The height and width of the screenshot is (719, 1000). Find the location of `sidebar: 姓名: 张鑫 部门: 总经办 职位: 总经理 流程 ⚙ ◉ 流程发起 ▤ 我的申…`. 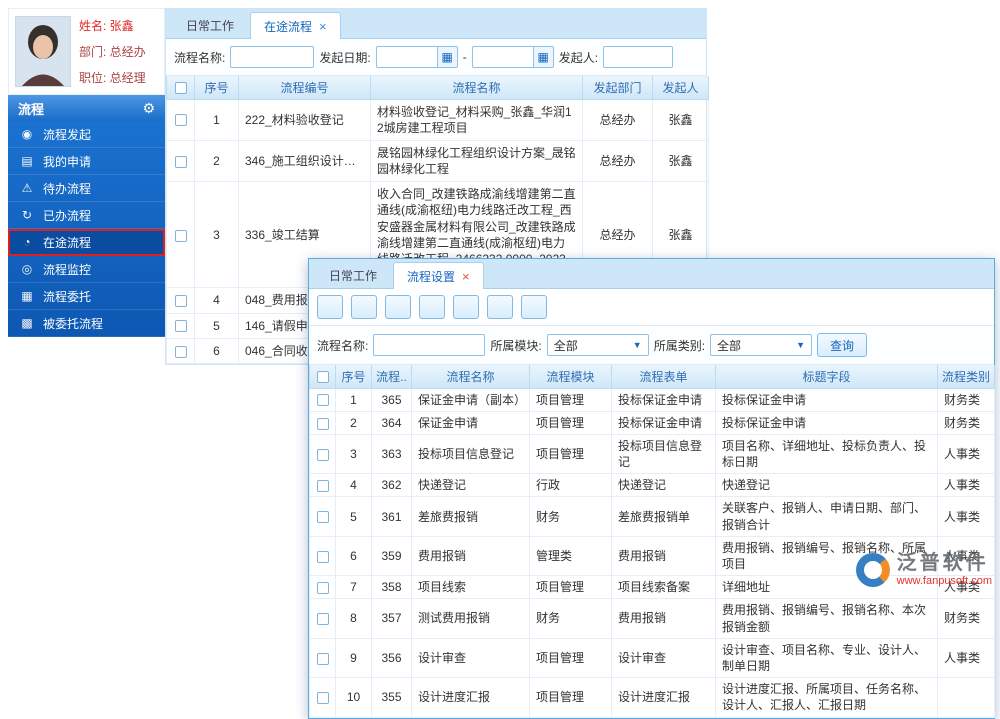

sidebar: 姓名: 张鑫 部门: 总经办 职位: 总经理 流程 ⚙ ◉ 流程发起 ▤ 我的申… is located at coordinates (86, 172).